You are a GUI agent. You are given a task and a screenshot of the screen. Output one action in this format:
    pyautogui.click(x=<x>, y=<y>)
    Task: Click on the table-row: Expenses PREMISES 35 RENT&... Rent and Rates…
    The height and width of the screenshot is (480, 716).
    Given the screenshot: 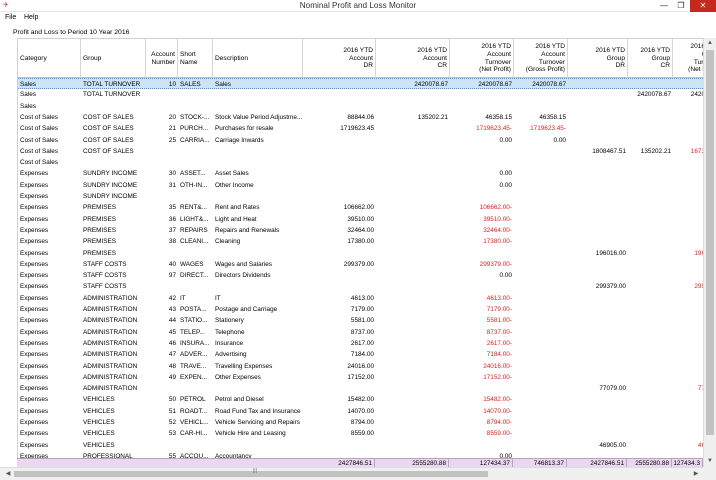 What is the action you would take?
    pyautogui.click(x=367, y=207)
    